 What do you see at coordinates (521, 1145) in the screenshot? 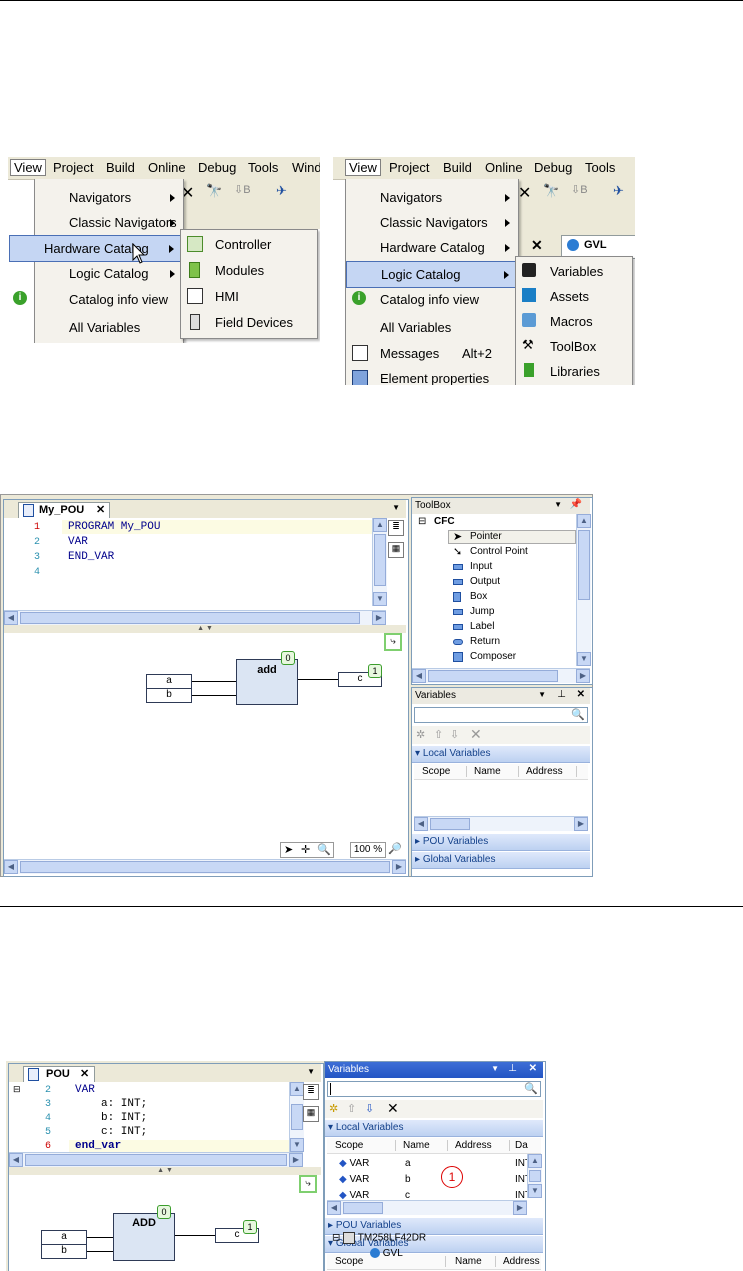
I see `column-datatype: Da` at bounding box center [521, 1145].